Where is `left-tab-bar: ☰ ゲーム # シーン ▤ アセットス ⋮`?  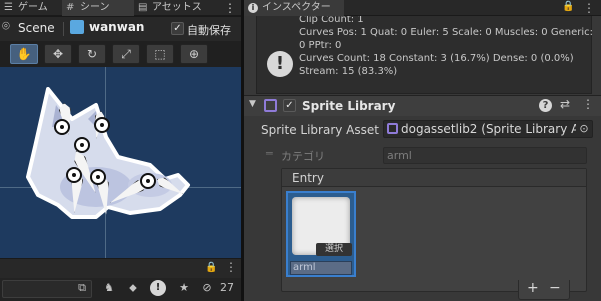
left-tab-bar: ☰ ゲーム # シーン ▤ アセットス ⋮ is located at coordinates (120, 8).